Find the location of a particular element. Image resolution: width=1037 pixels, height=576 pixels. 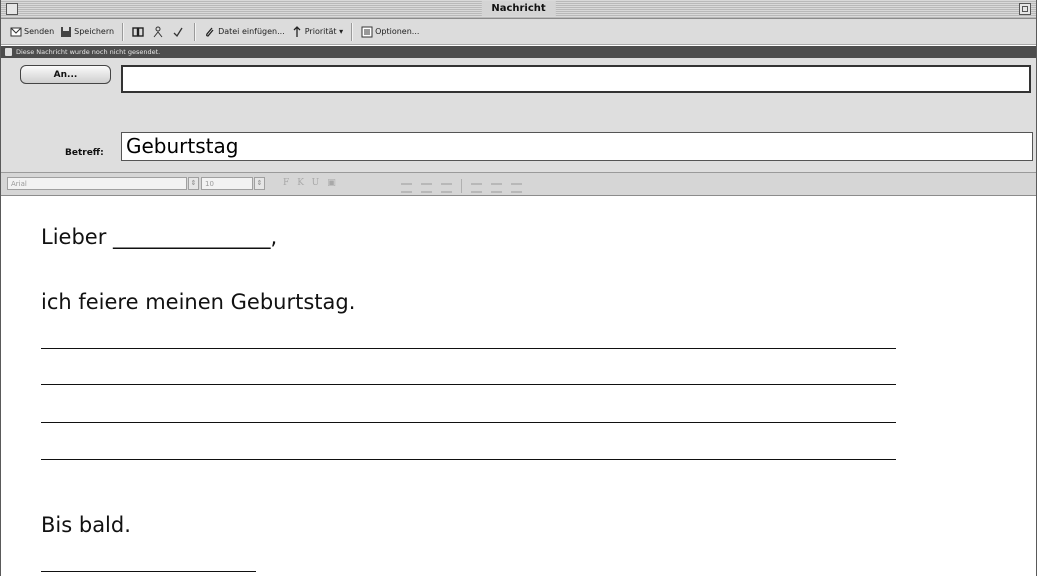

book-icon is located at coordinates (138, 31).